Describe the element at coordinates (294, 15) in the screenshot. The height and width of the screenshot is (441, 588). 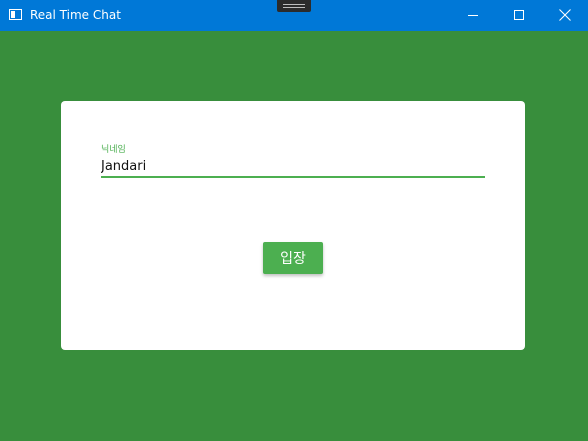
I see `title-bar: Real Time Chat` at that location.